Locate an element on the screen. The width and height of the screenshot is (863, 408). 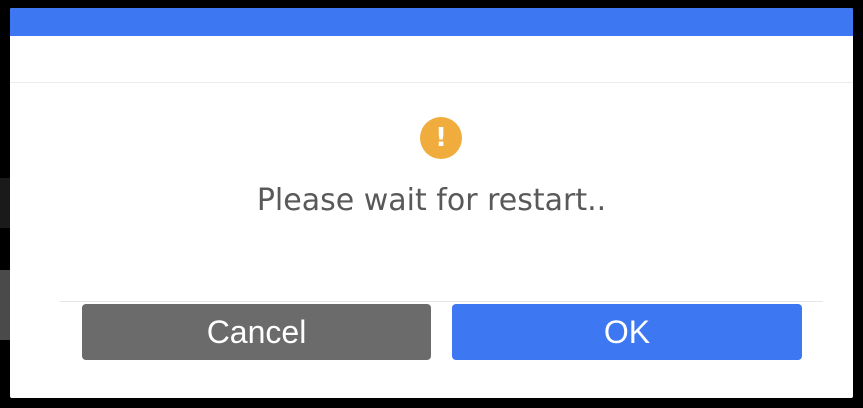
cancel-button: Cancel is located at coordinates (256, 332).